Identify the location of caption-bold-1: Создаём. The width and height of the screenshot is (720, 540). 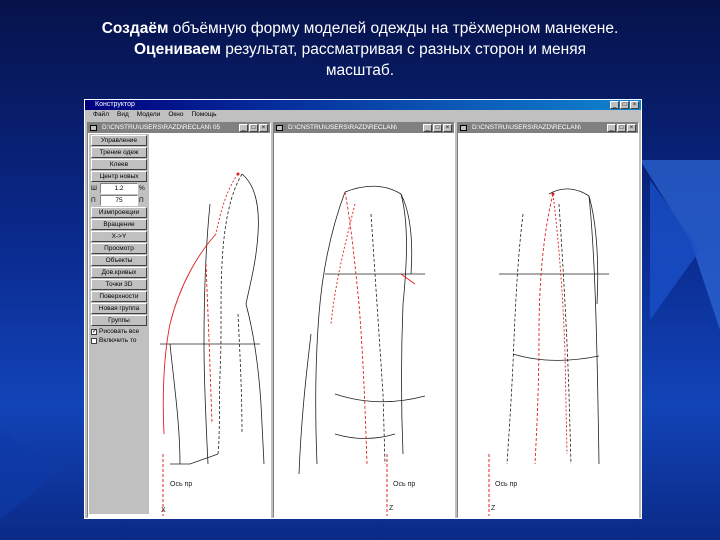
(135, 28).